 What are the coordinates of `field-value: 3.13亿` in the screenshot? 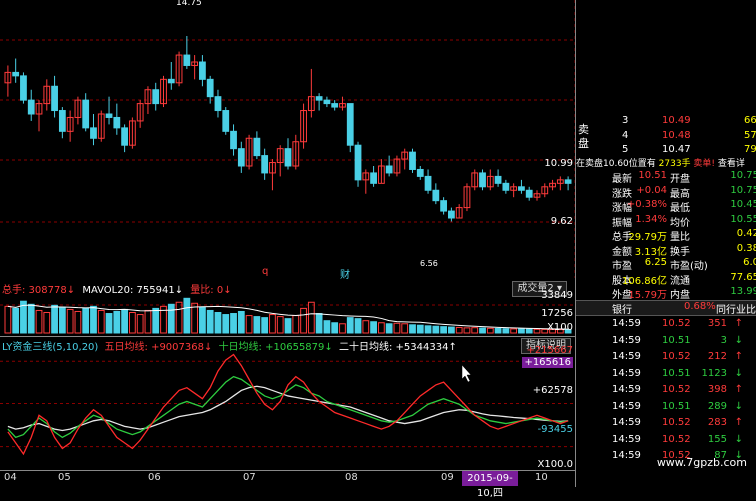 It's located at (650, 252).